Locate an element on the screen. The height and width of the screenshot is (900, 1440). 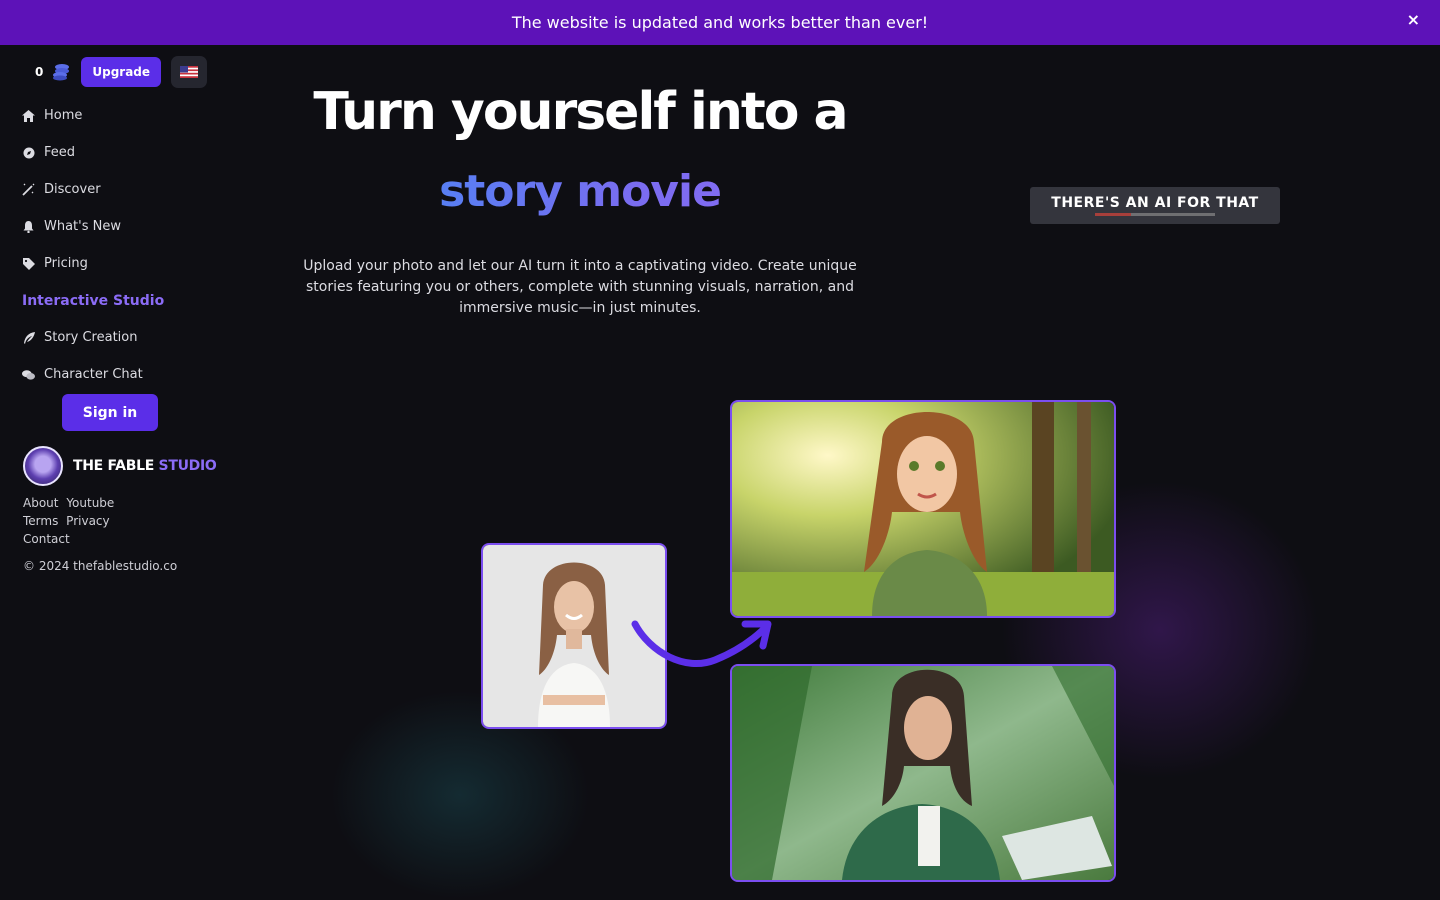
magic-wand-icon is located at coordinates (28, 189).